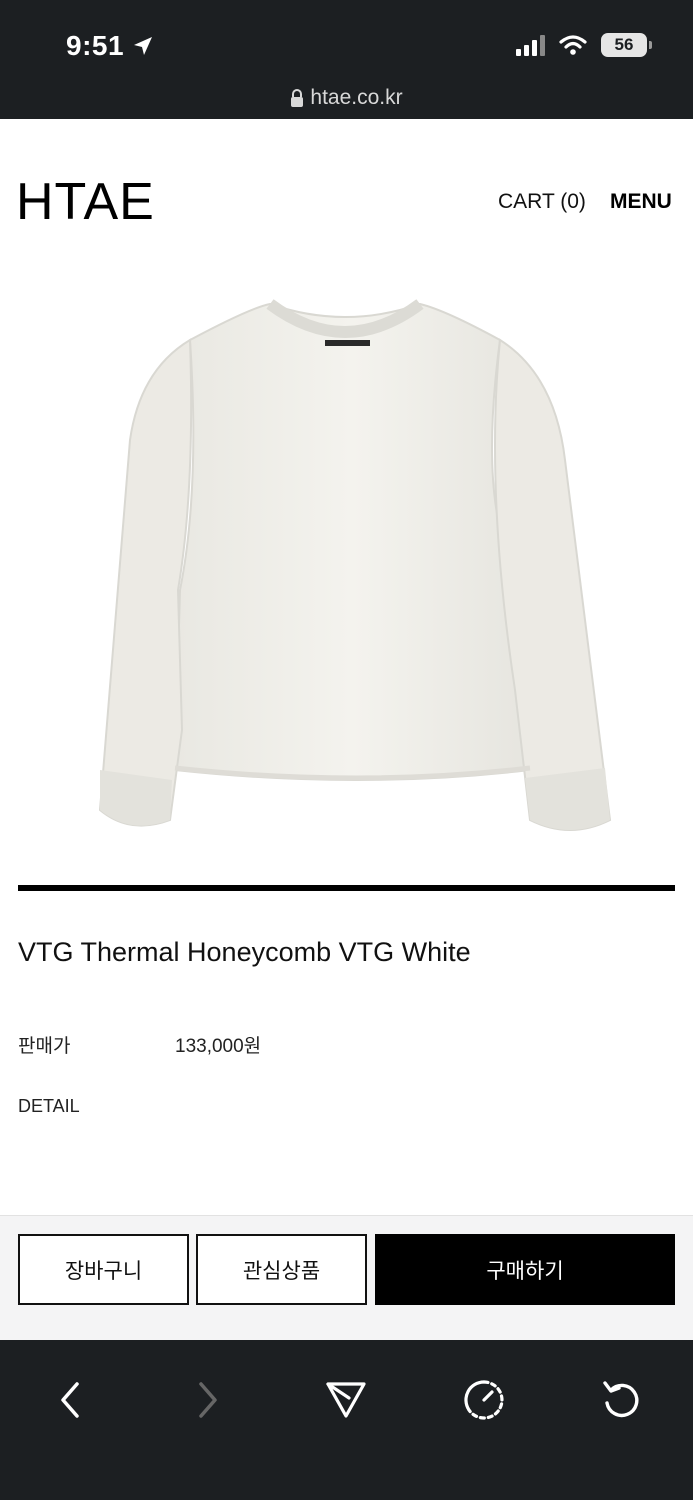 The image size is (693, 1500). I want to click on product-title: VTG Thermal Honeycomb VTG White, so click(244, 952).